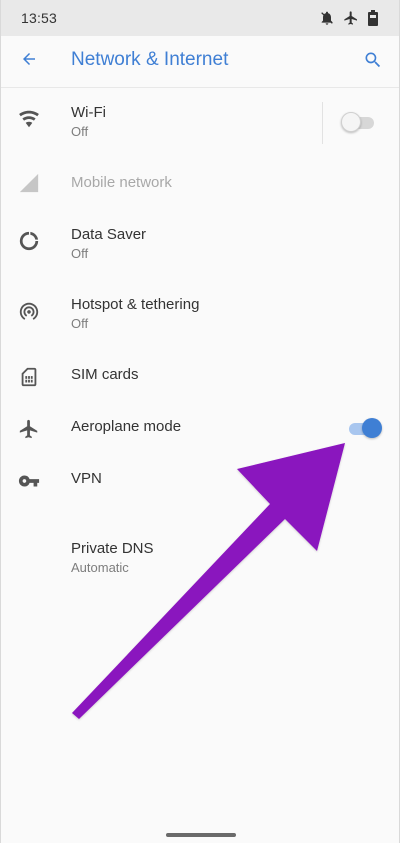 This screenshot has width=400, height=843. I want to click on status-icons, so click(349, 18).